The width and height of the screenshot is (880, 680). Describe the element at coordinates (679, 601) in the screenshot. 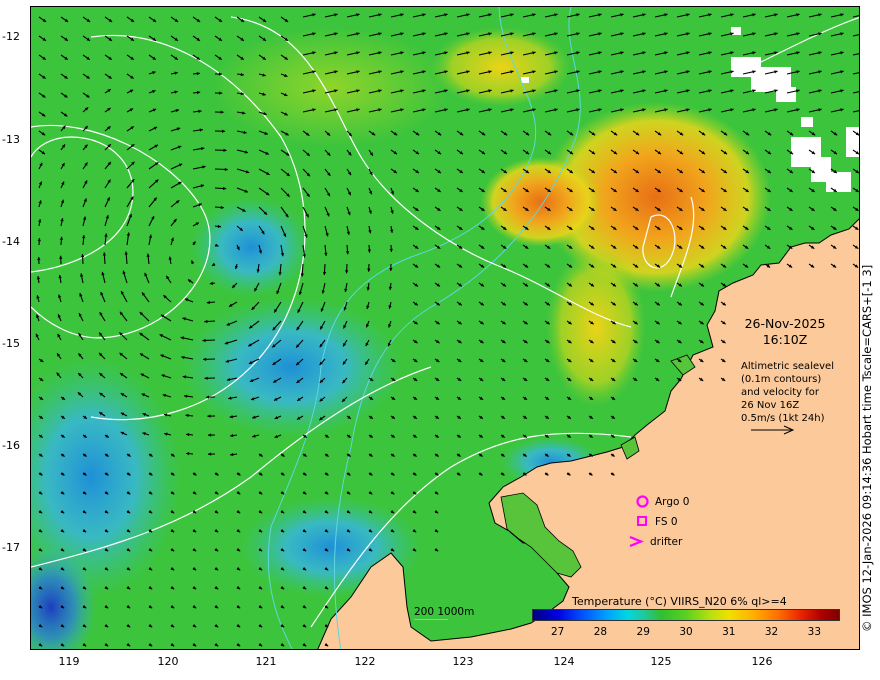

I see `colorbar-title: Temperature (°C) VIIRS_N20 6% ql>=4` at that location.